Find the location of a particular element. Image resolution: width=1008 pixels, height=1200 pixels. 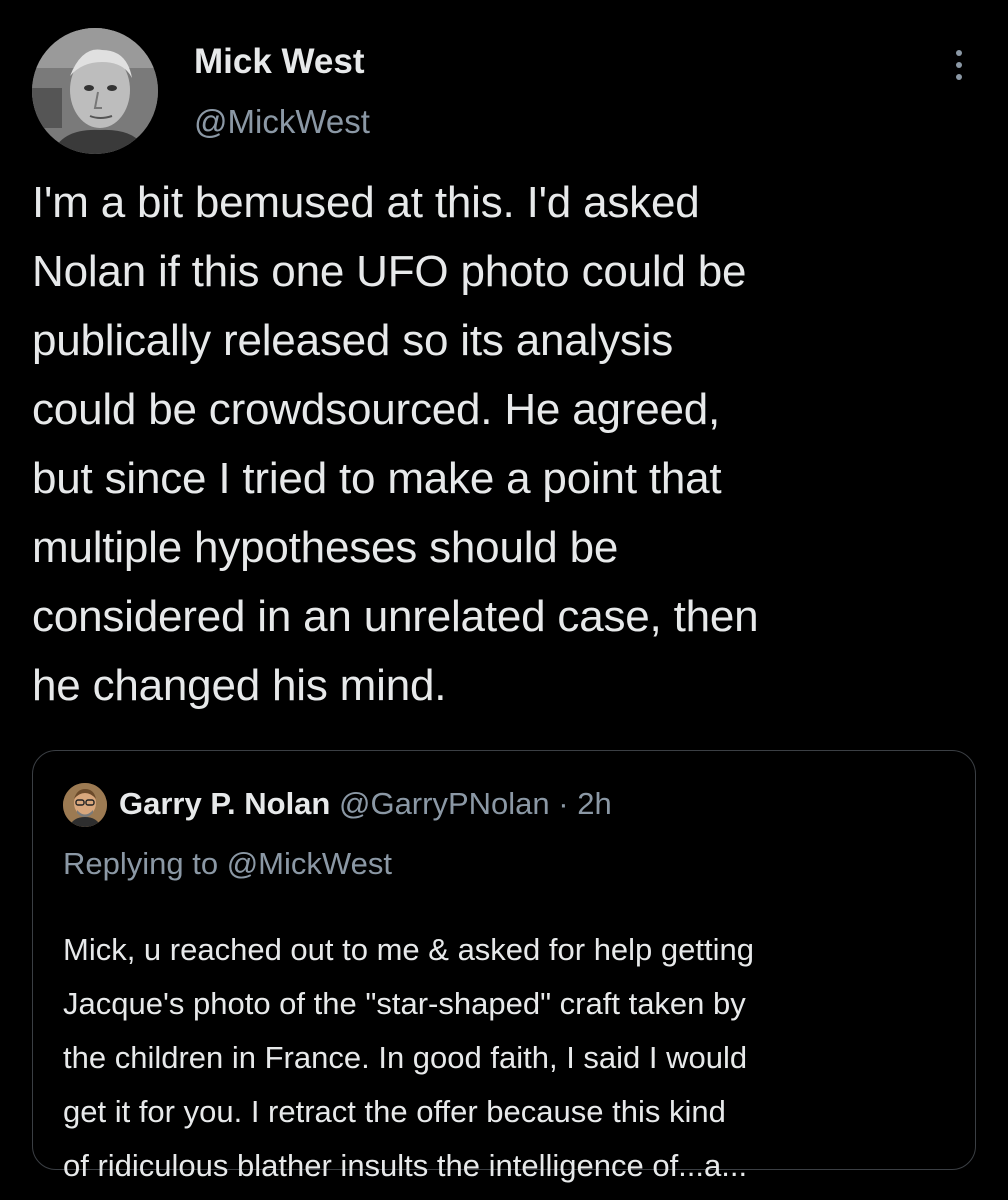

quoted-tweet-header: Garry P. Nolan @GarryPNolan · 2h is located at coordinates (365, 804).